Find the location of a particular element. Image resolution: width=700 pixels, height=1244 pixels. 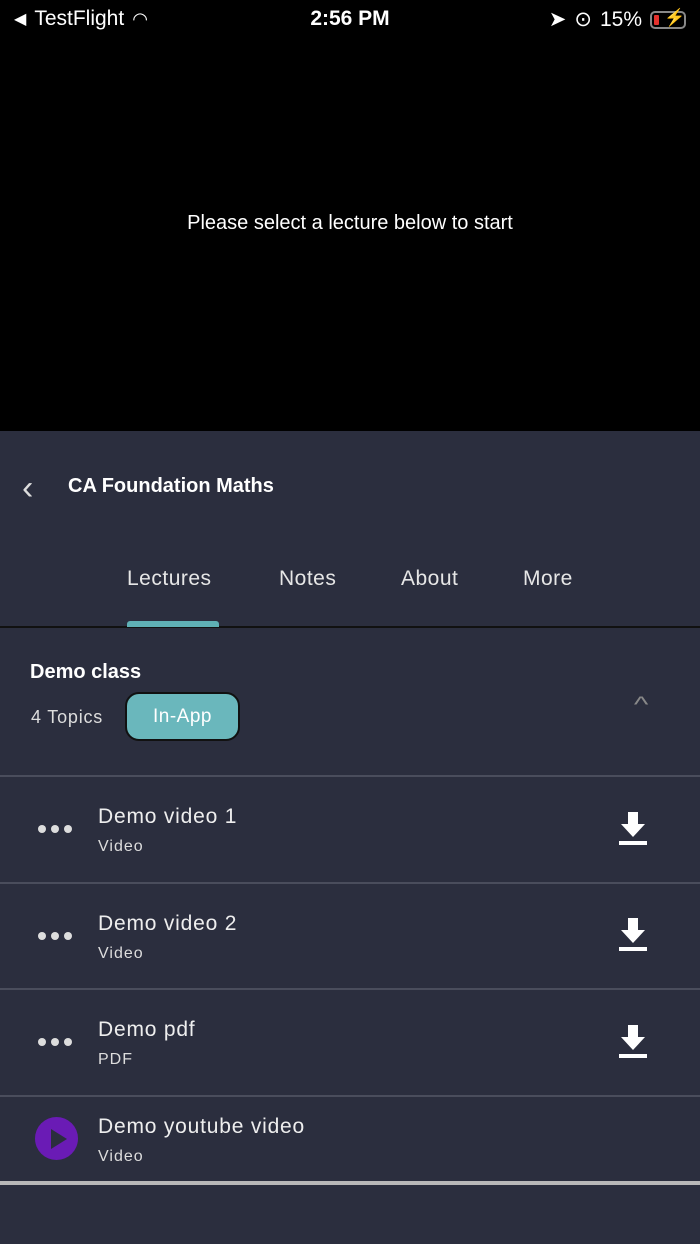

lecture-row: Demo video 2 Video is located at coordinates (350, 937).